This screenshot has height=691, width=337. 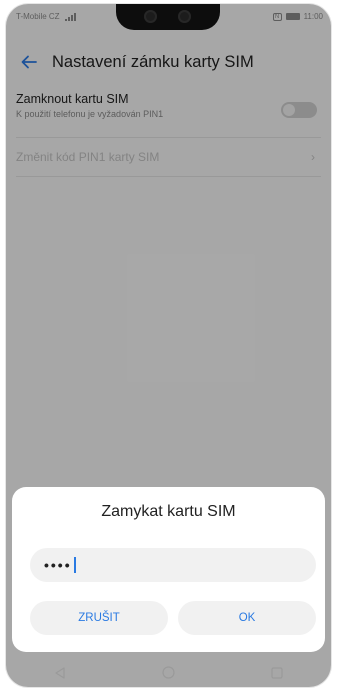 I want to click on home-circle-icon, so click(x=168, y=672).